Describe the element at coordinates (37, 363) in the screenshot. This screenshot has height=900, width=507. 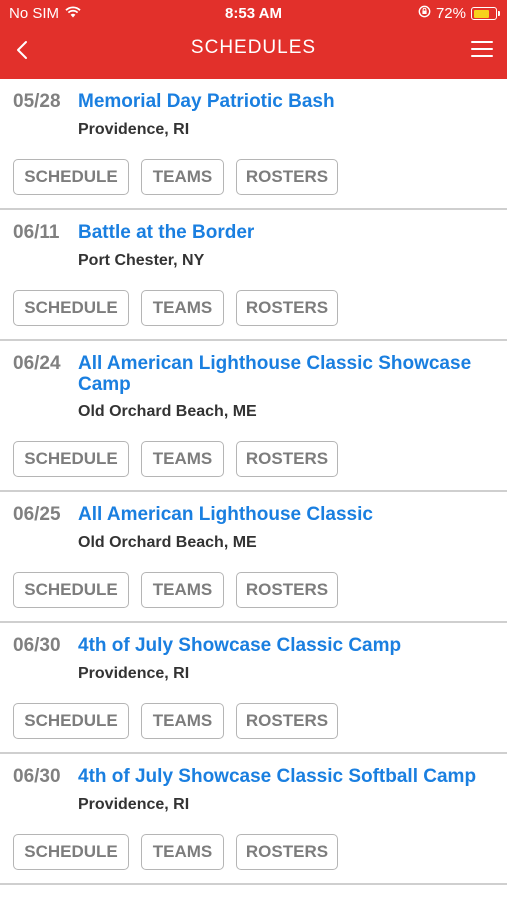
I see `event-date: 06/24` at that location.